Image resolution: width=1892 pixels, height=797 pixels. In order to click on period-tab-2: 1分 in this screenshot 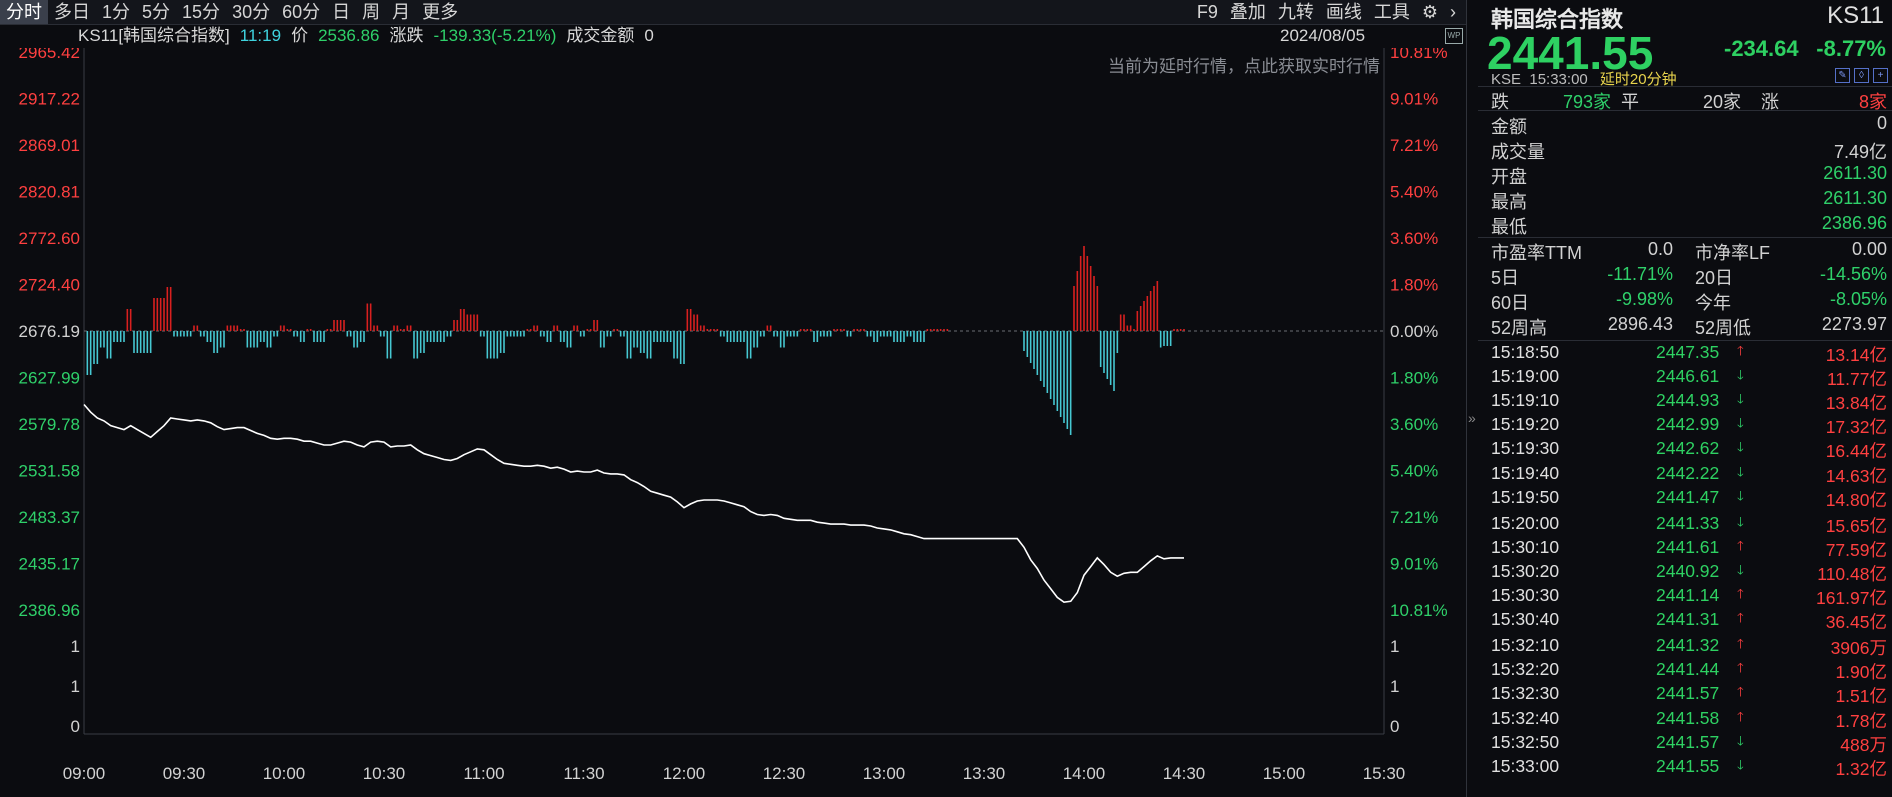, I will do `click(116, 12)`.